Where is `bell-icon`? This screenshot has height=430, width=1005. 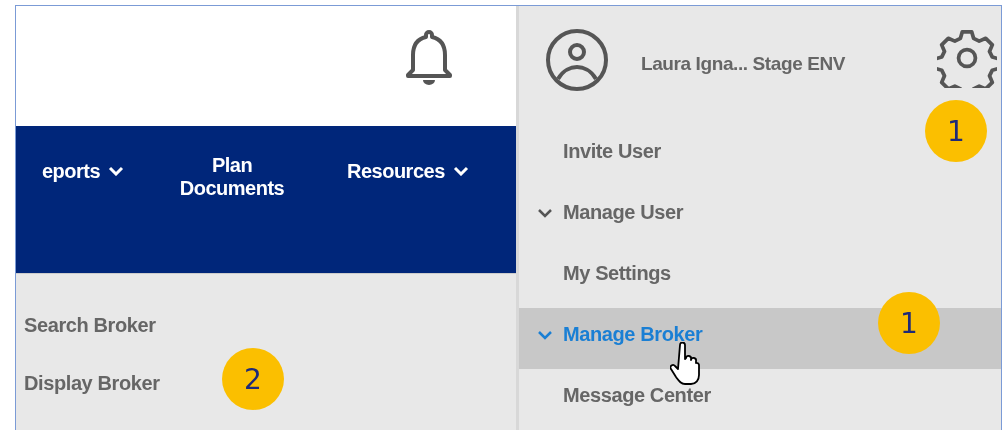
bell-icon is located at coordinates (429, 58).